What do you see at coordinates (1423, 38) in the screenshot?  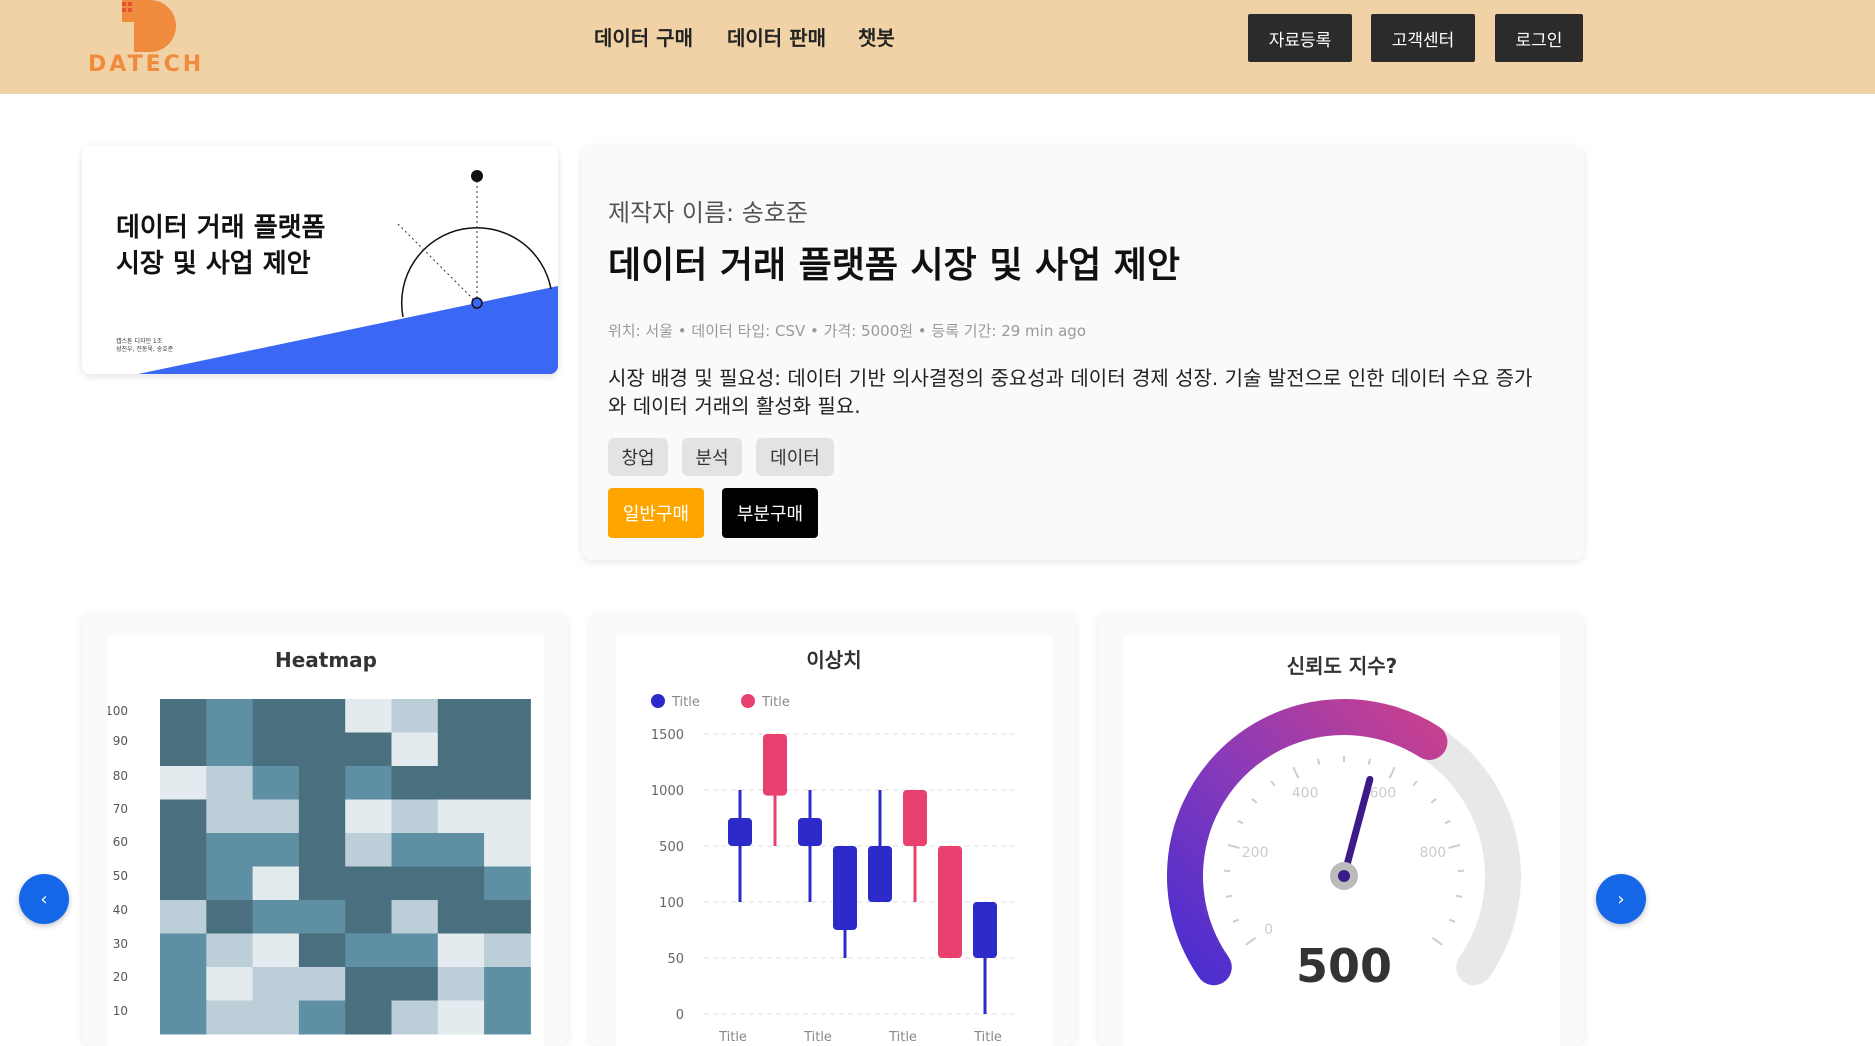 I see `customer-center-button: 고객센터` at bounding box center [1423, 38].